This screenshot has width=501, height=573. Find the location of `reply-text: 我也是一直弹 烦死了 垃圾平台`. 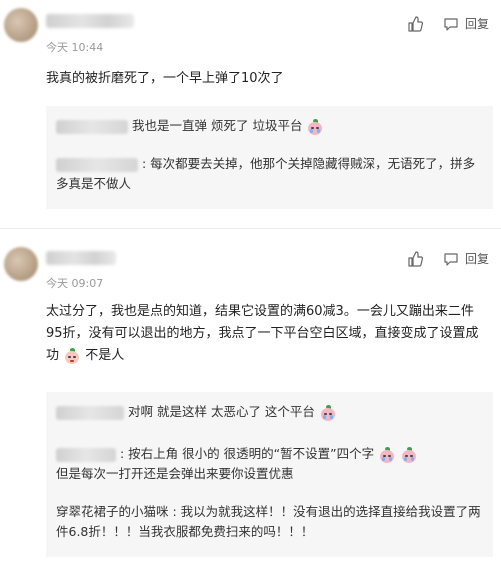

reply-text: 我也是一直弹 烦死了 垃圾平台 is located at coordinates (217, 125).